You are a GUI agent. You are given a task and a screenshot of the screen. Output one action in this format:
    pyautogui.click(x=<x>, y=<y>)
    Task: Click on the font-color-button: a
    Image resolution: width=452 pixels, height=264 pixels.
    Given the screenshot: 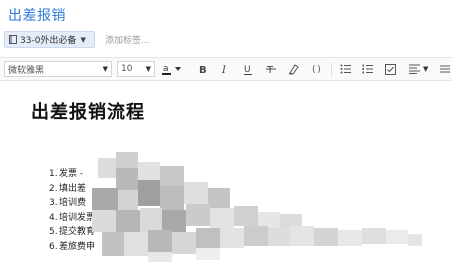 What is the action you would take?
    pyautogui.click(x=172, y=69)
    